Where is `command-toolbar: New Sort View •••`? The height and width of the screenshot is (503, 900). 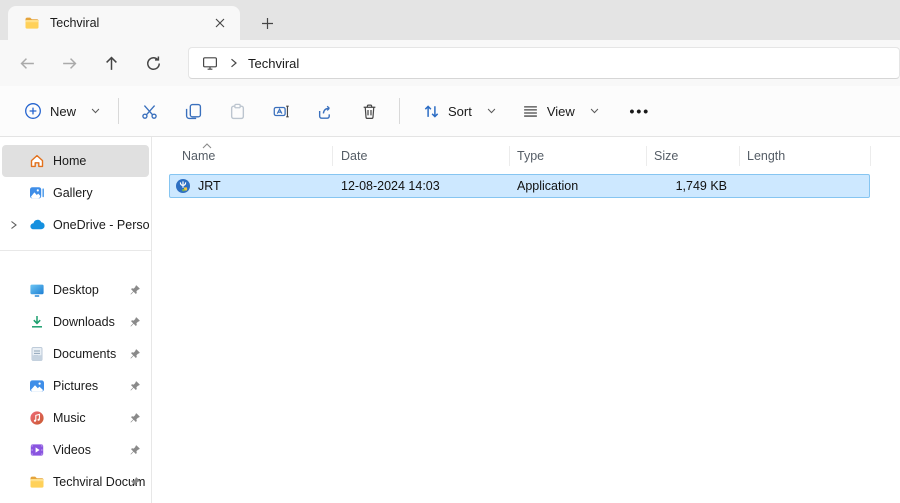 command-toolbar: New Sort View ••• is located at coordinates (450, 111).